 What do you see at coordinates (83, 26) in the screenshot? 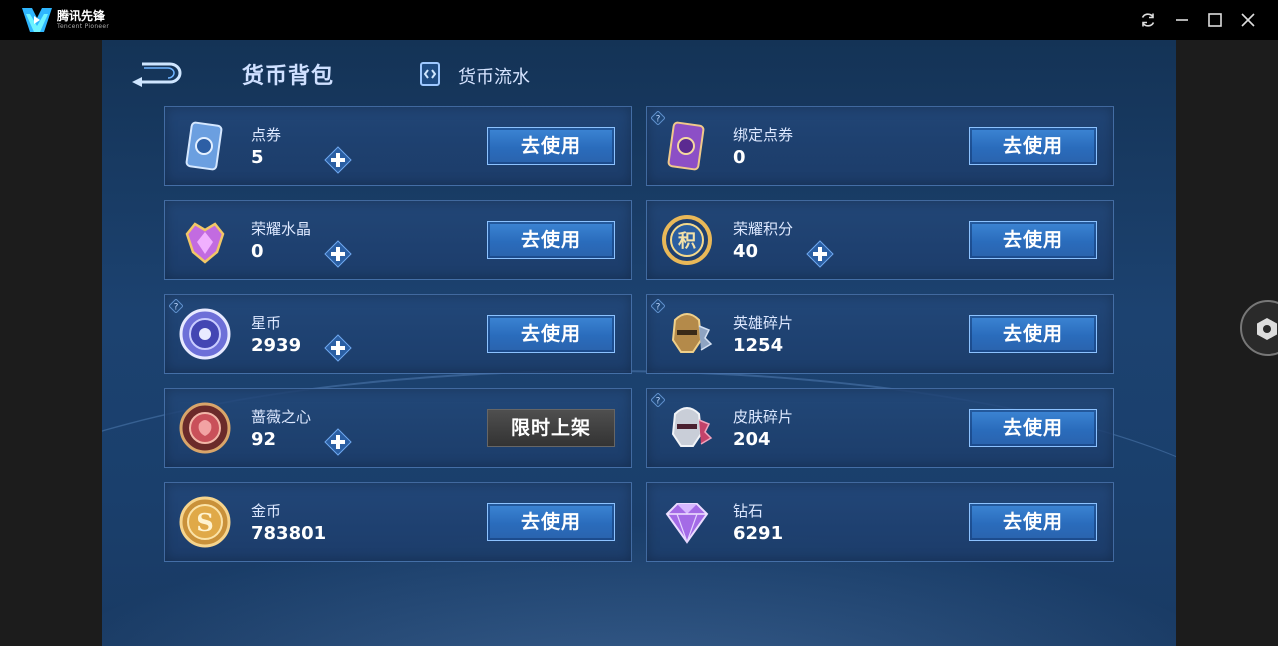
I see `app-brand-subtitle: Tencent Pioneer` at bounding box center [83, 26].